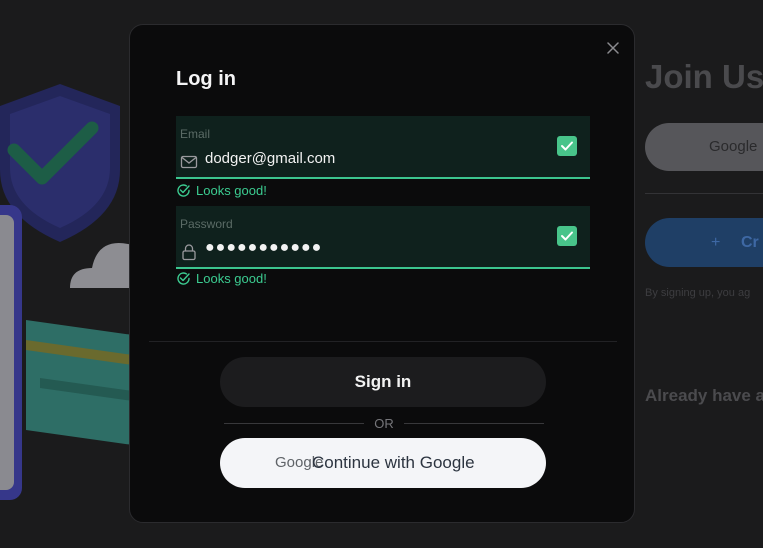  Describe the element at coordinates (704, 193) in the screenshot. I see `background-divider` at that location.